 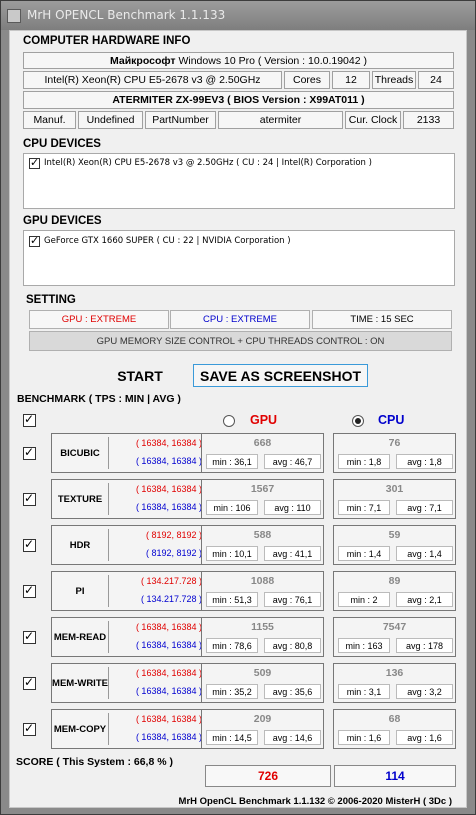 What do you see at coordinates (129, 545) in the screenshot?
I see `test-name-box: HDR ( 8192, 8192 ) ( 8192, 8192 )` at bounding box center [129, 545].